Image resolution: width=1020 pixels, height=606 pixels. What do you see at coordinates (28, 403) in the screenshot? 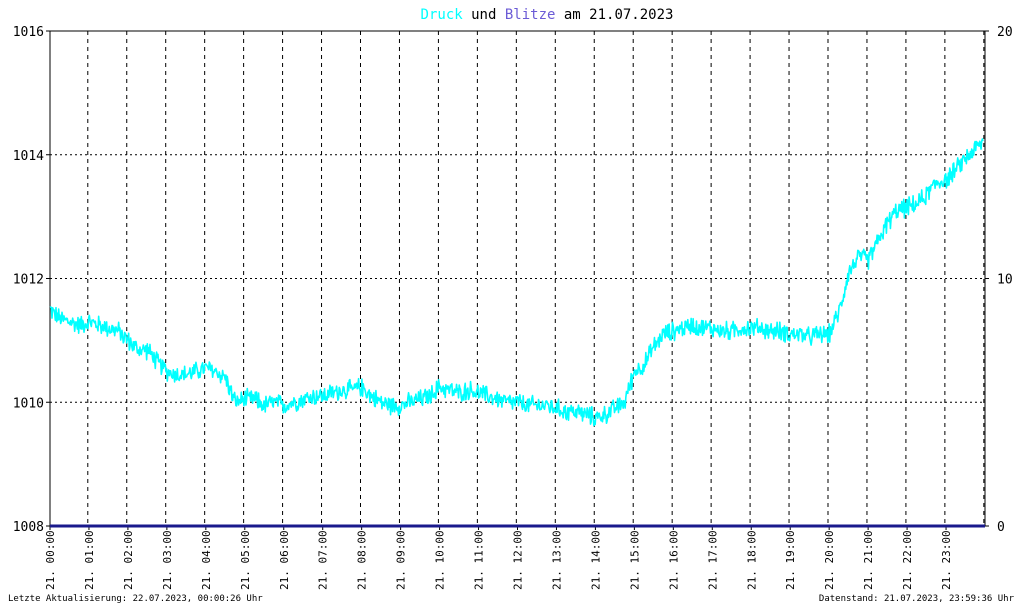
I see `y-tick-label-left: 1010` at bounding box center [28, 403].